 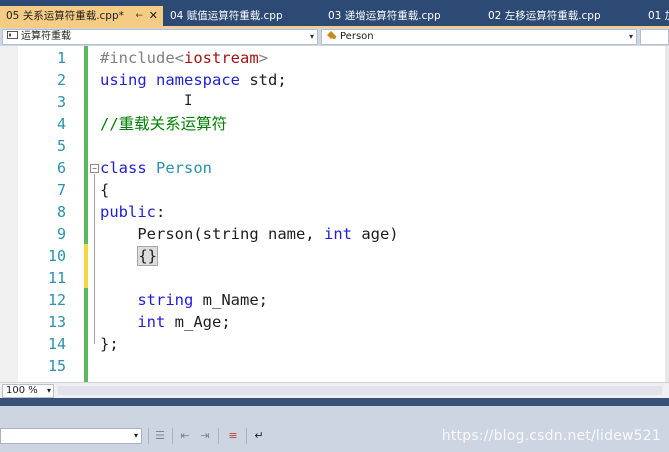 What do you see at coordinates (61, 124) in the screenshot?
I see `line-number: 4` at bounding box center [61, 124].